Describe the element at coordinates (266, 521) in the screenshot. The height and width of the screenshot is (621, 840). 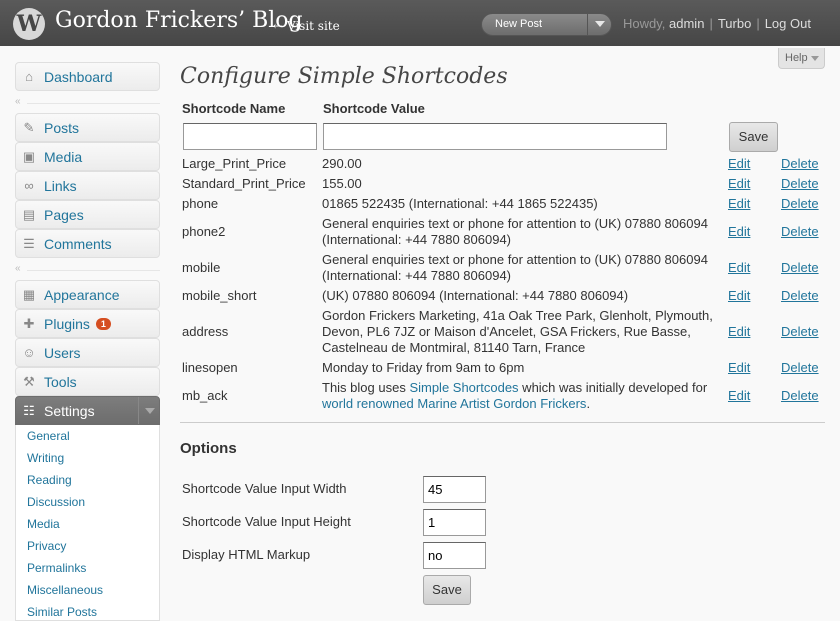
I see `input-height-label: Shortcode Value Input Height` at that location.